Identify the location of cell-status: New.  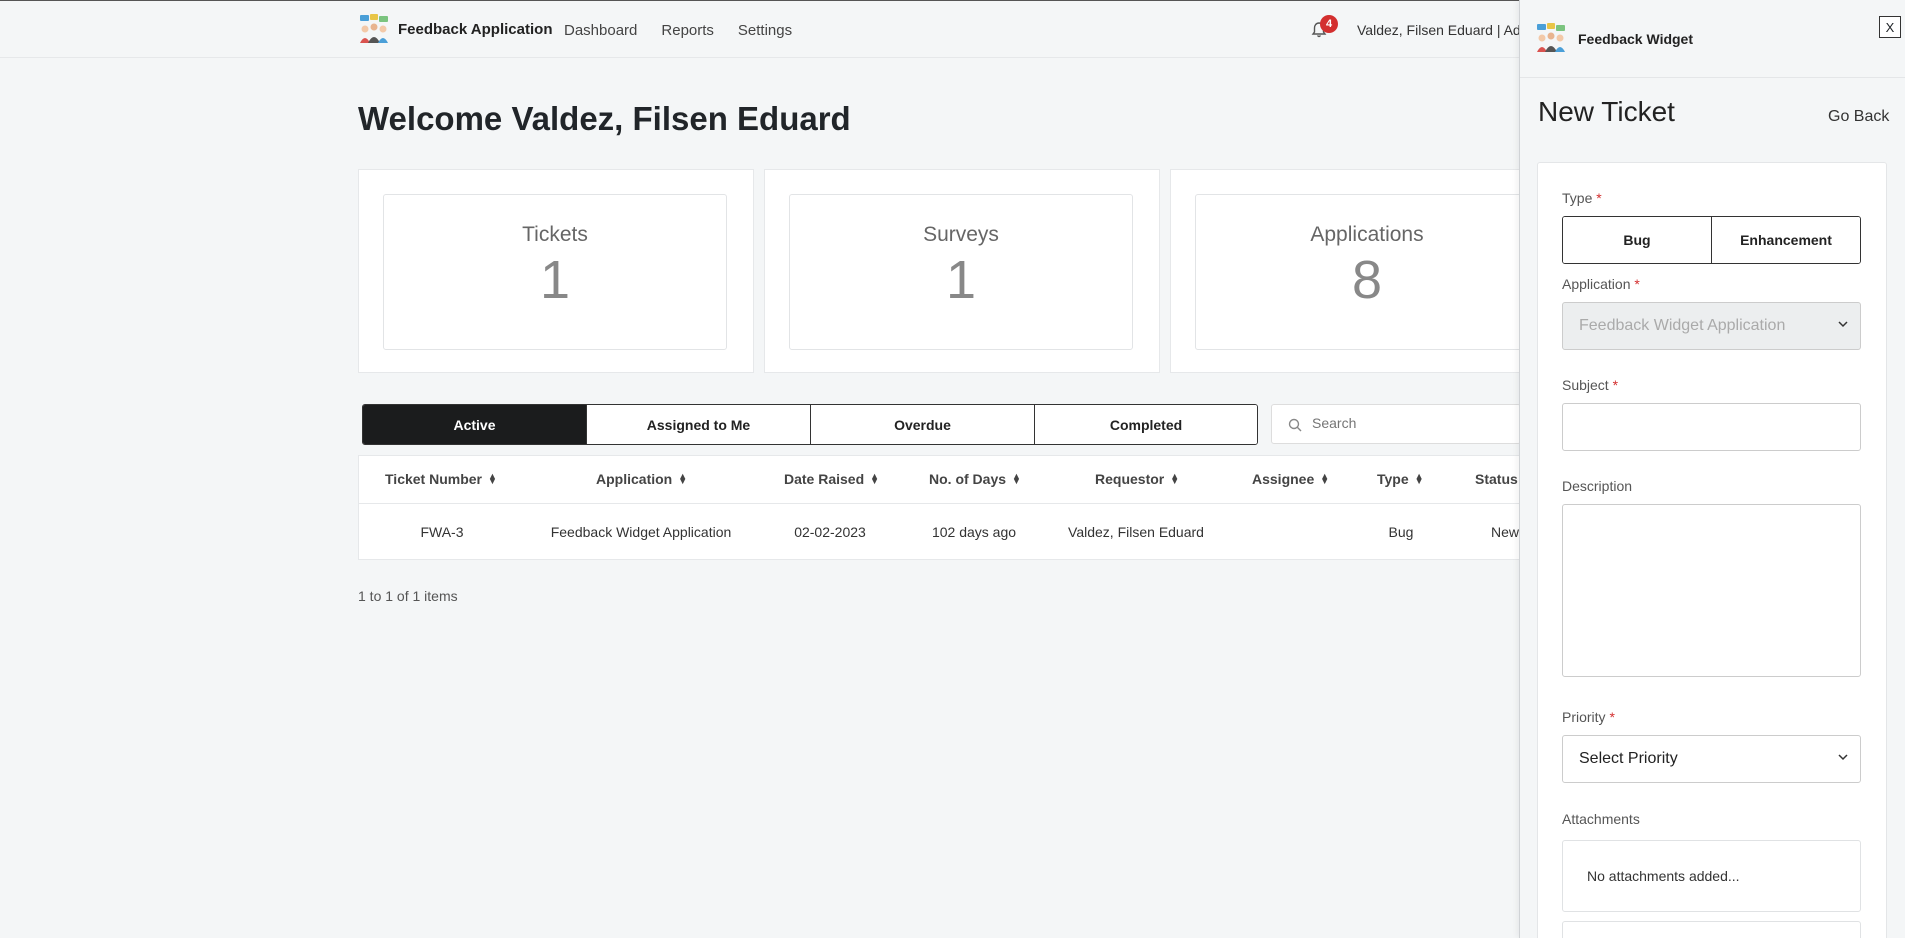
(1505, 532).